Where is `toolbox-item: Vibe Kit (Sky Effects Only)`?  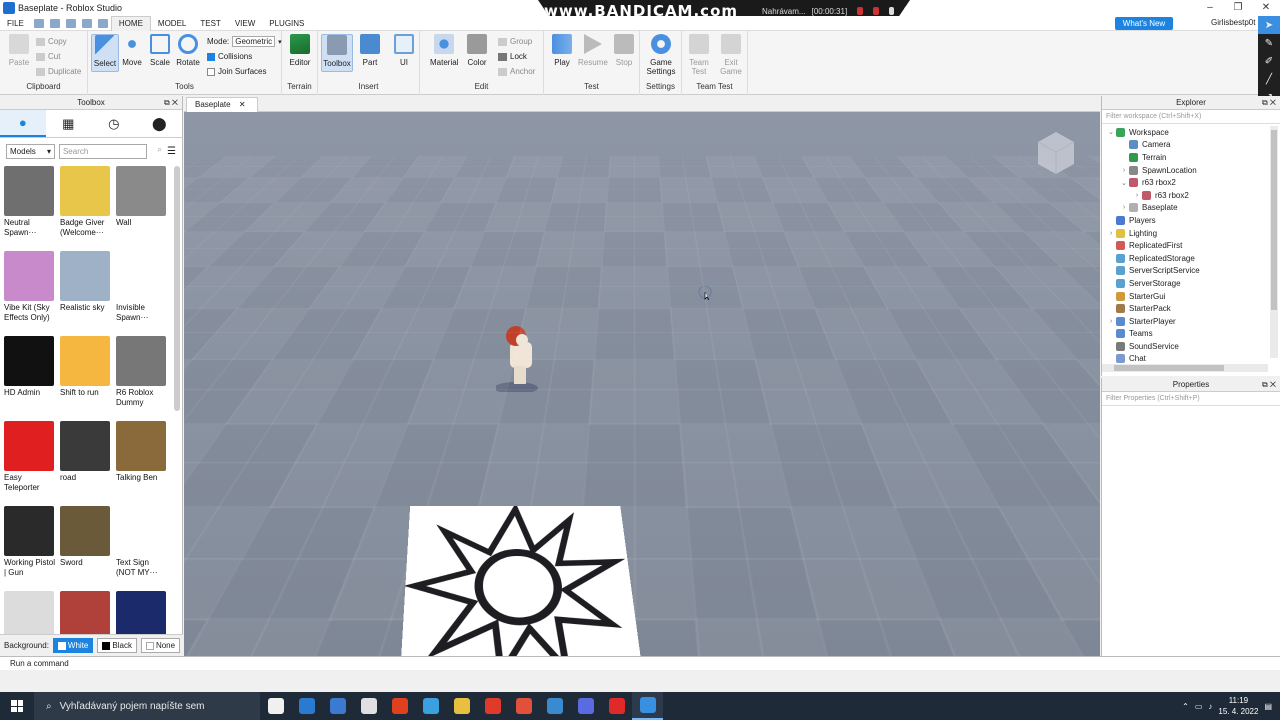
toolbox-item: Vibe Kit (Sky Effects Only) is located at coordinates (30, 287).